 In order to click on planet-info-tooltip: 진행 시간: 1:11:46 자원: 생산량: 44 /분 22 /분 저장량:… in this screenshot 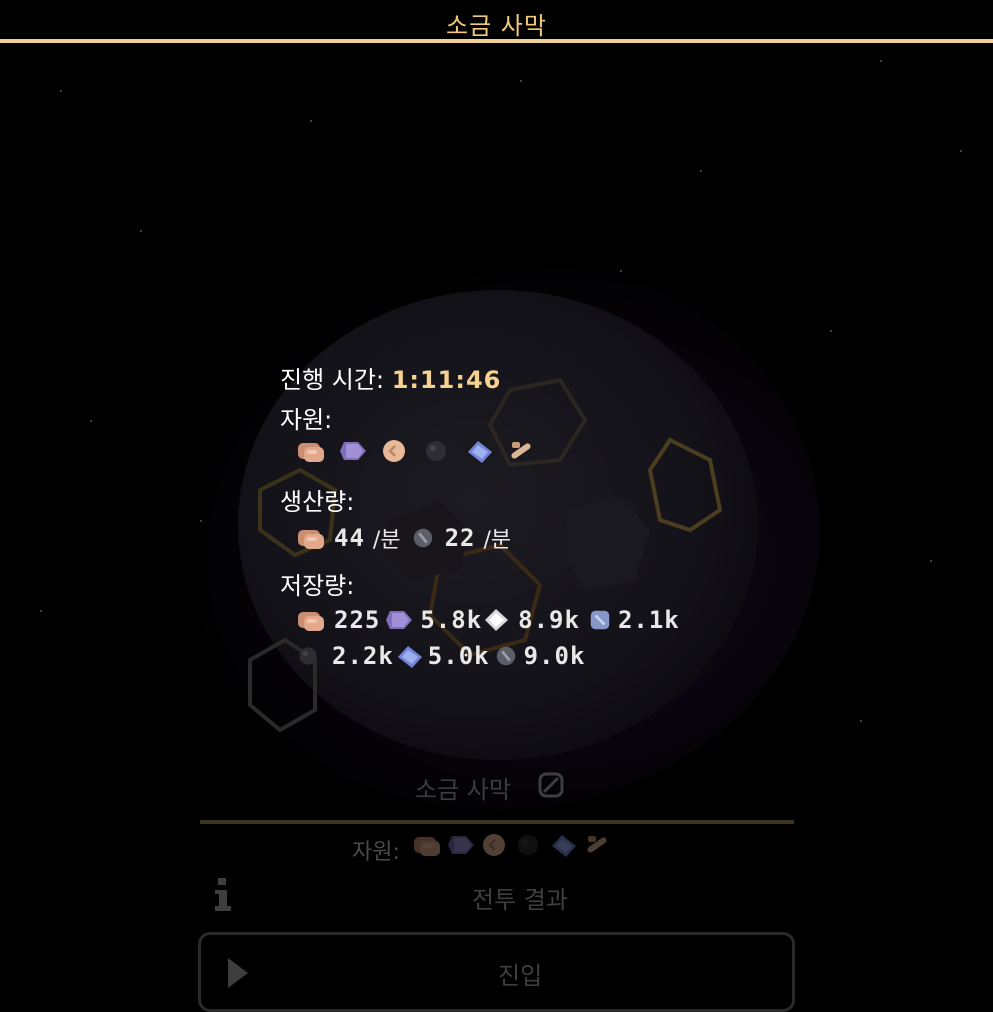, I will do `click(510, 520)`.